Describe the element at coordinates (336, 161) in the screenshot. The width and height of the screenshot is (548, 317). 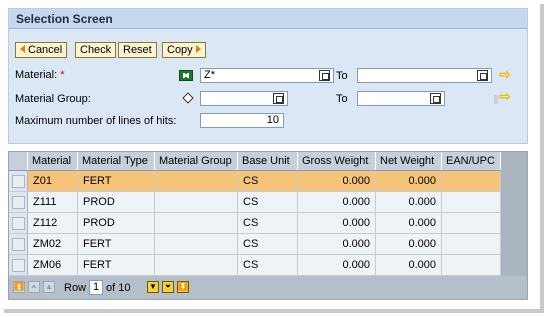
I see `column-header-gross-weight: Gross Weight` at that location.